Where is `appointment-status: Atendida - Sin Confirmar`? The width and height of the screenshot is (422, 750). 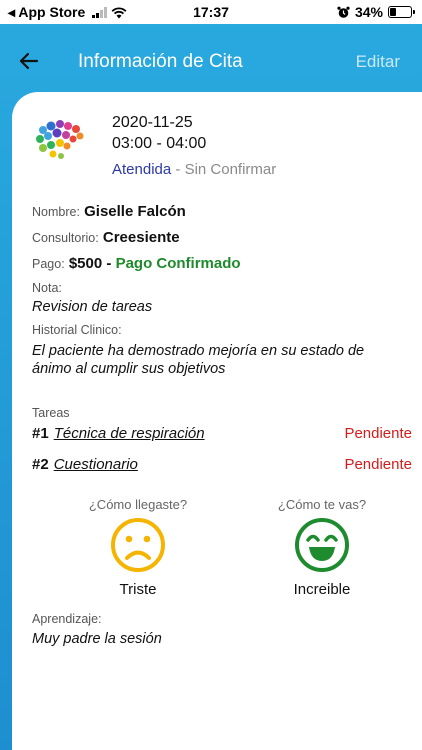
appointment-status: Atendida - Sin Confirmar is located at coordinates (194, 169).